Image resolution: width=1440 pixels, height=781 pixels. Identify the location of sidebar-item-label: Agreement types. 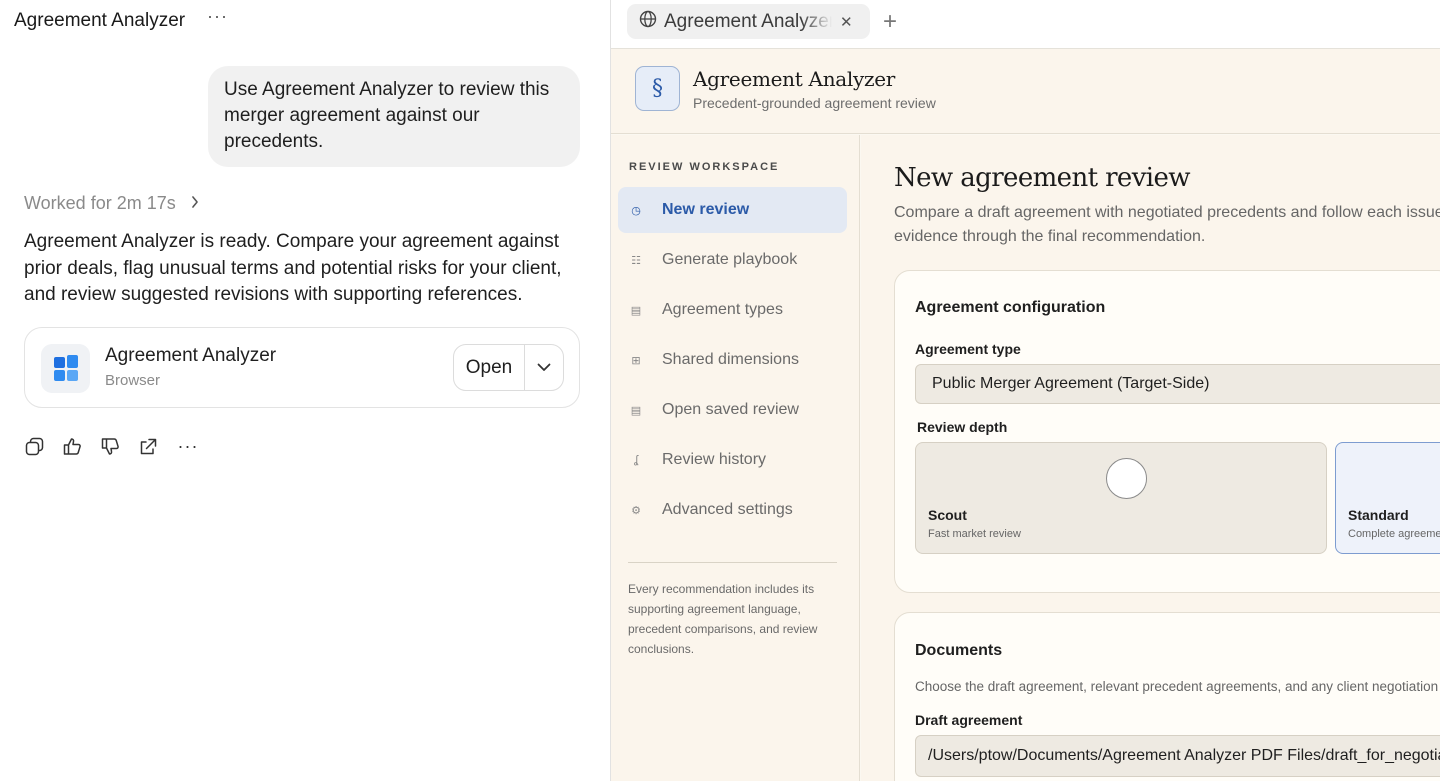
(722, 309).